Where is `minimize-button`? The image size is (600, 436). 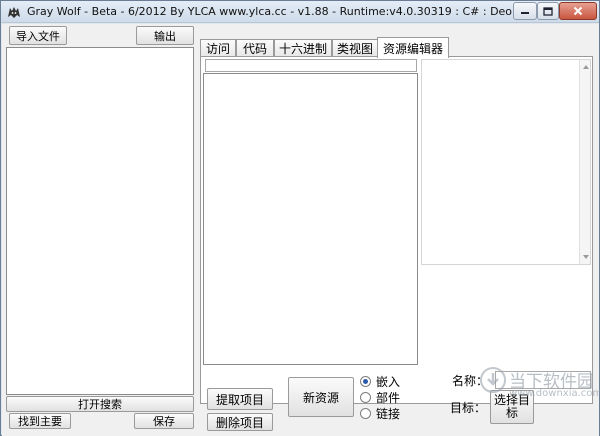
minimize-button is located at coordinates (525, 11).